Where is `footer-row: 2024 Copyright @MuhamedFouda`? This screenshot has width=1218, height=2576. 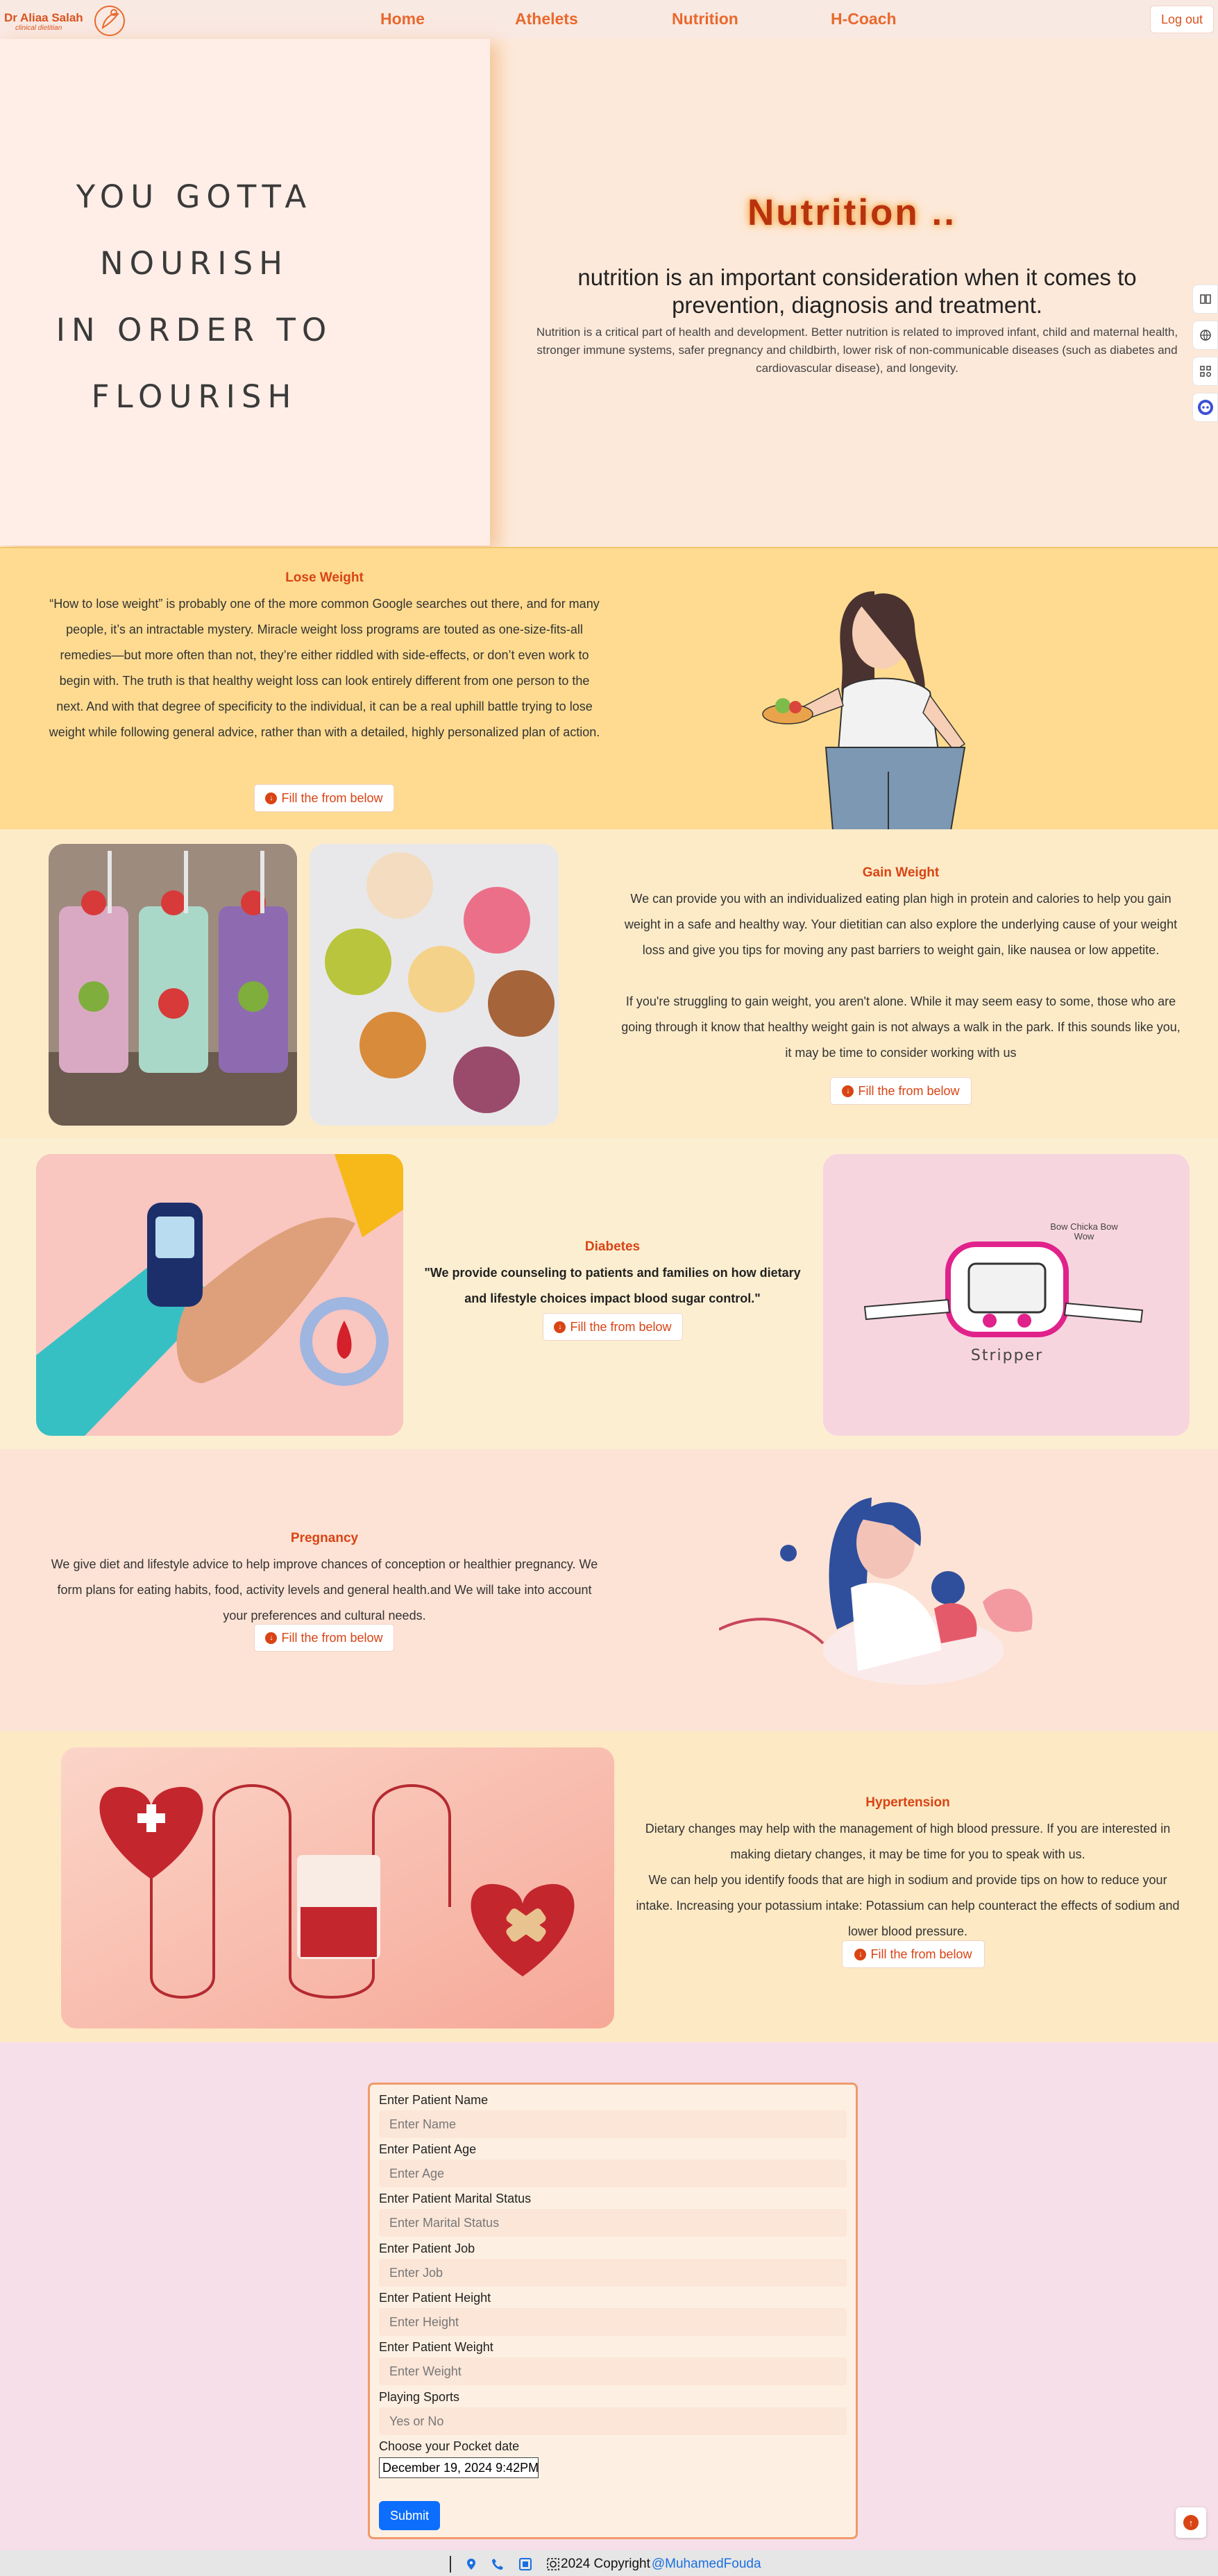
footer-row: 2024 Copyright @MuhamedFouda is located at coordinates (605, 2564).